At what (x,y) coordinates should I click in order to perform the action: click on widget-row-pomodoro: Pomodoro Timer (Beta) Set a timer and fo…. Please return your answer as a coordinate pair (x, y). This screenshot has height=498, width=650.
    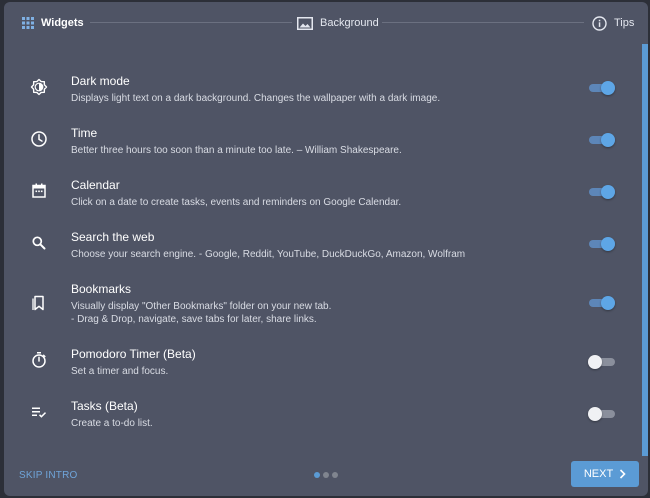
    Looking at the image, I should click on (322, 364).